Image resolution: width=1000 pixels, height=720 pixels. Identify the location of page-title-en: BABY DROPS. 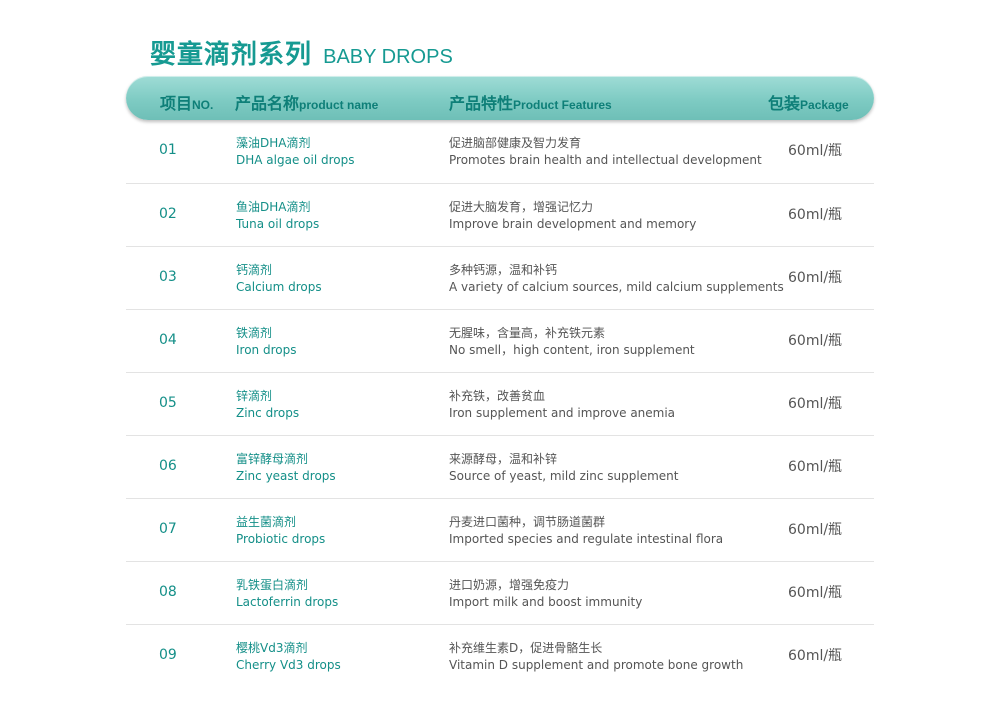
(388, 57).